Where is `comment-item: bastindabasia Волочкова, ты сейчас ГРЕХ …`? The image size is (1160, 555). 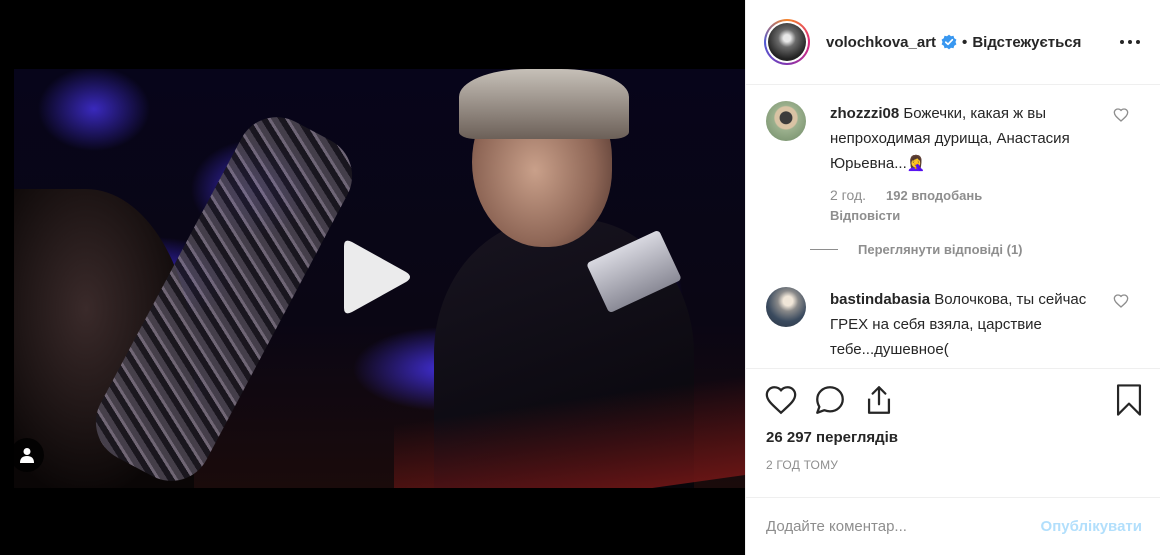 comment-item: bastindabasia Волочкова, ты сейчас ГРЕХ … is located at coordinates (954, 324).